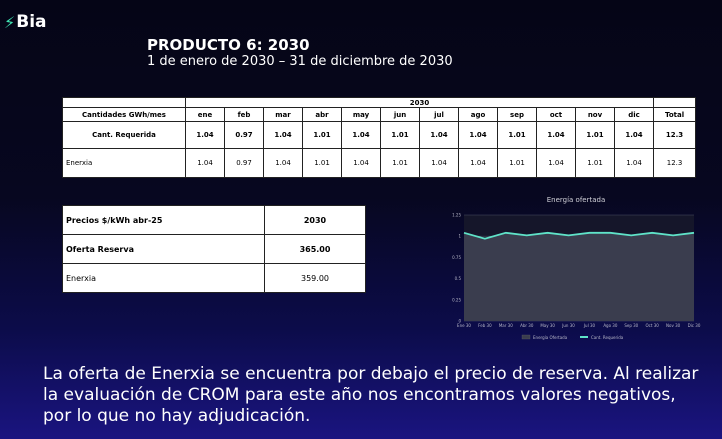  I want to click on series-area-energia-ofertada, so click(579, 276).